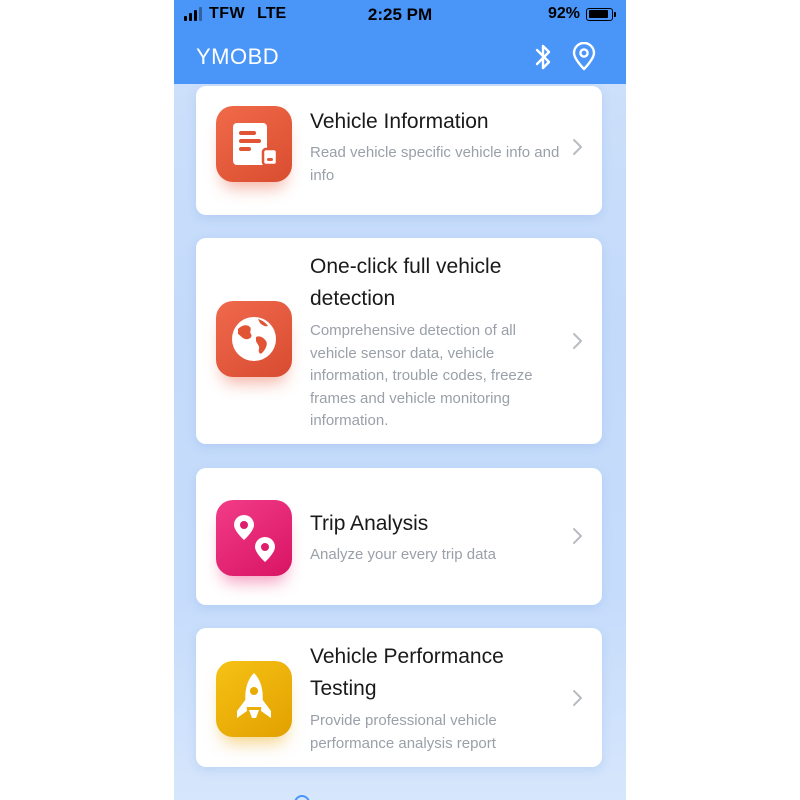 This screenshot has height=800, width=800. What do you see at coordinates (400, 15) in the screenshot?
I see `status-bar: TFW LTE 2:25 PM 92%` at bounding box center [400, 15].